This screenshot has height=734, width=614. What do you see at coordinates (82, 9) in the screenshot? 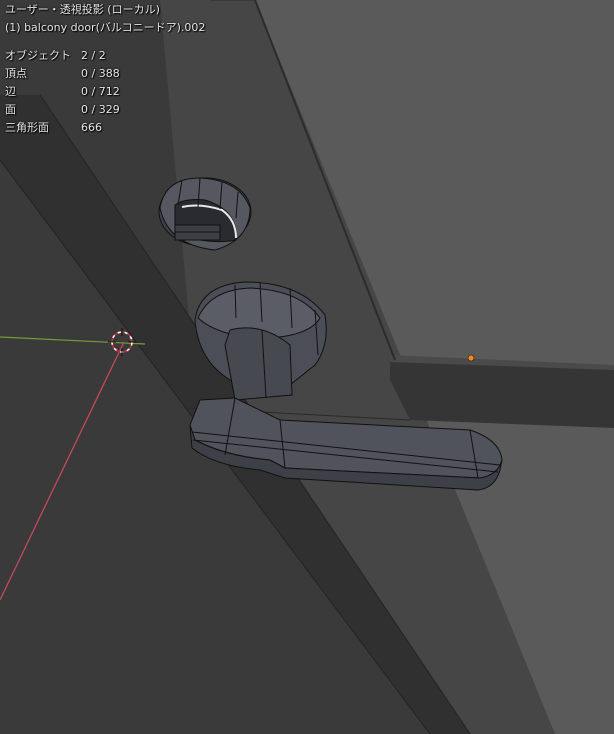
I see `view-name-label: ユーザー・透視投影 (ローカル)` at bounding box center [82, 9].